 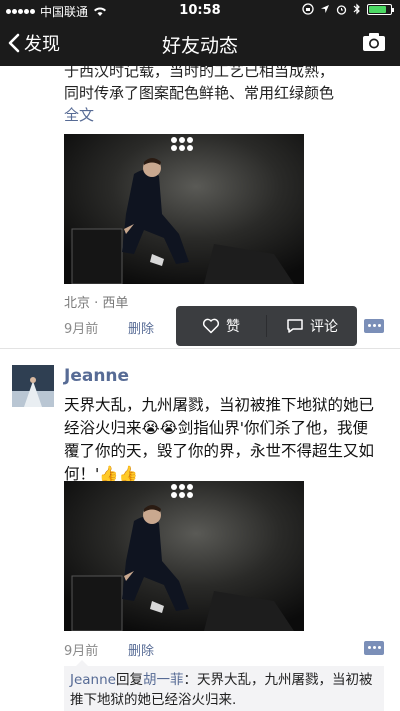 I want to click on comment-button: 评论, so click(x=312, y=326).